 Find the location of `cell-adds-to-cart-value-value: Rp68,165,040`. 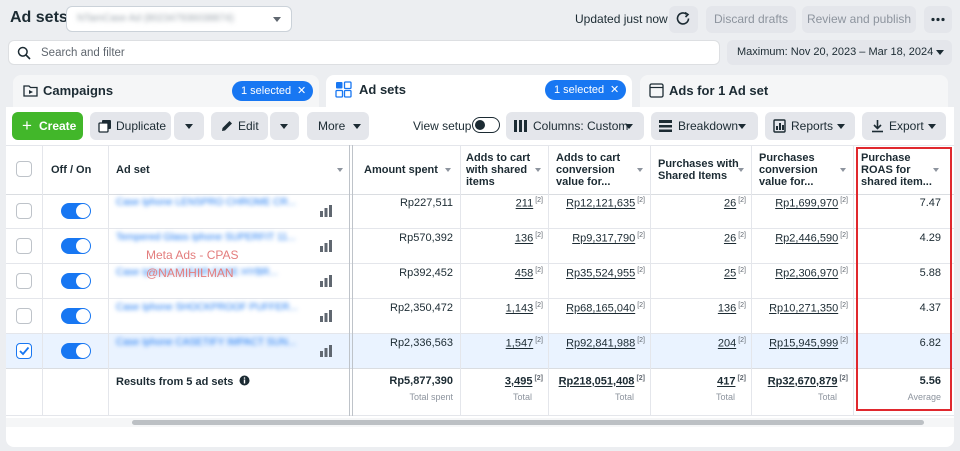

cell-adds-to-cart-value-value: Rp68,165,040 is located at coordinates (600, 309).